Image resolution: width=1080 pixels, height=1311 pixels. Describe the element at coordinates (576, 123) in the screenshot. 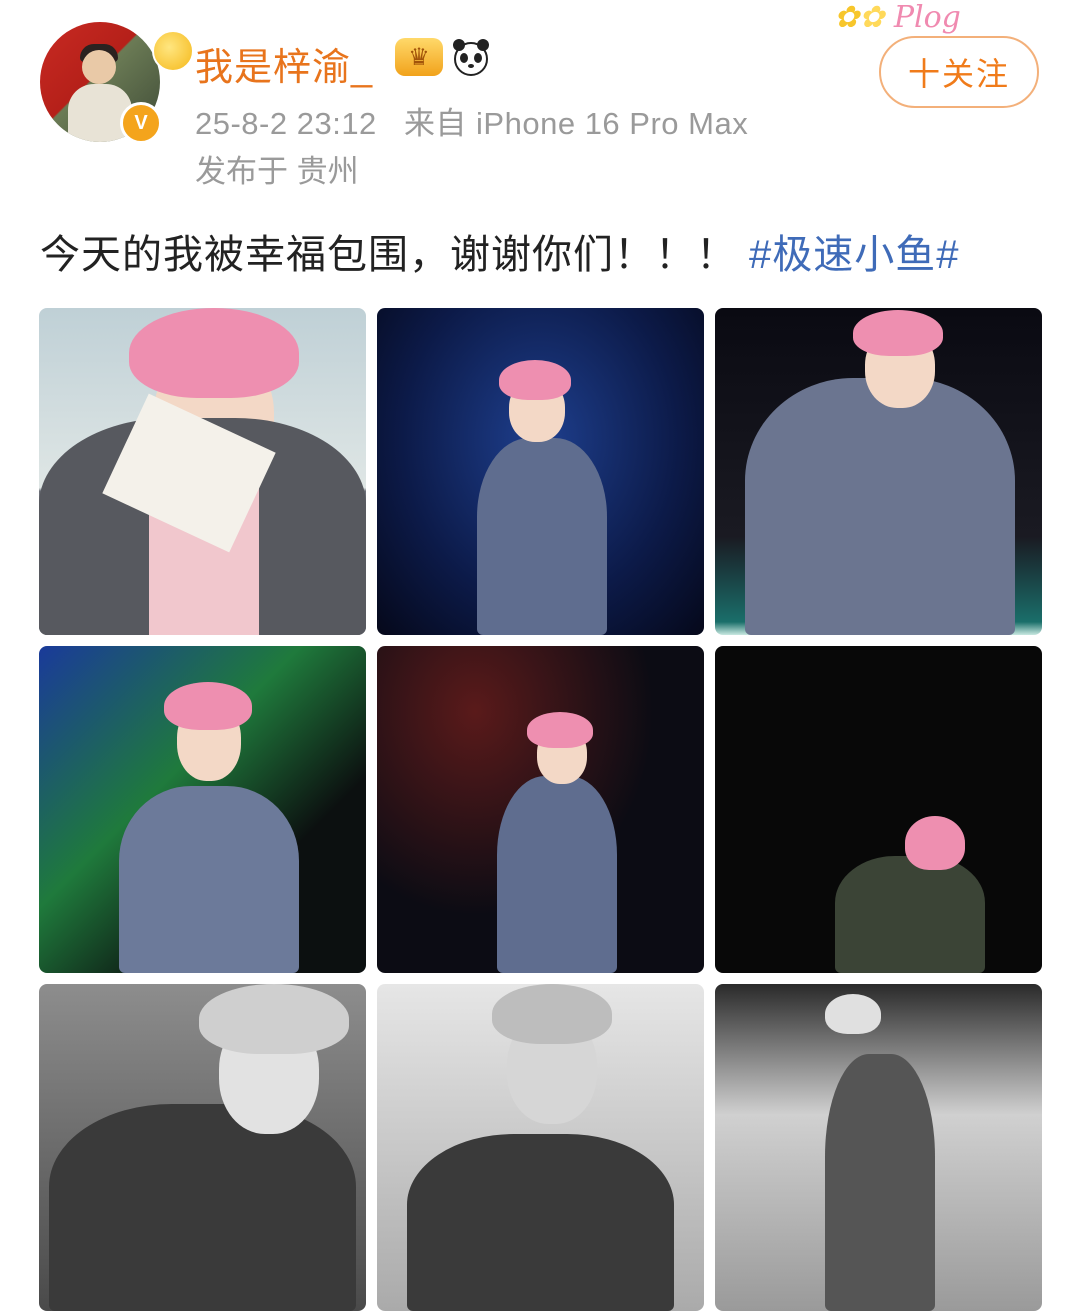

I see `post-source: 来自 iPhone 16 Pro Max` at that location.